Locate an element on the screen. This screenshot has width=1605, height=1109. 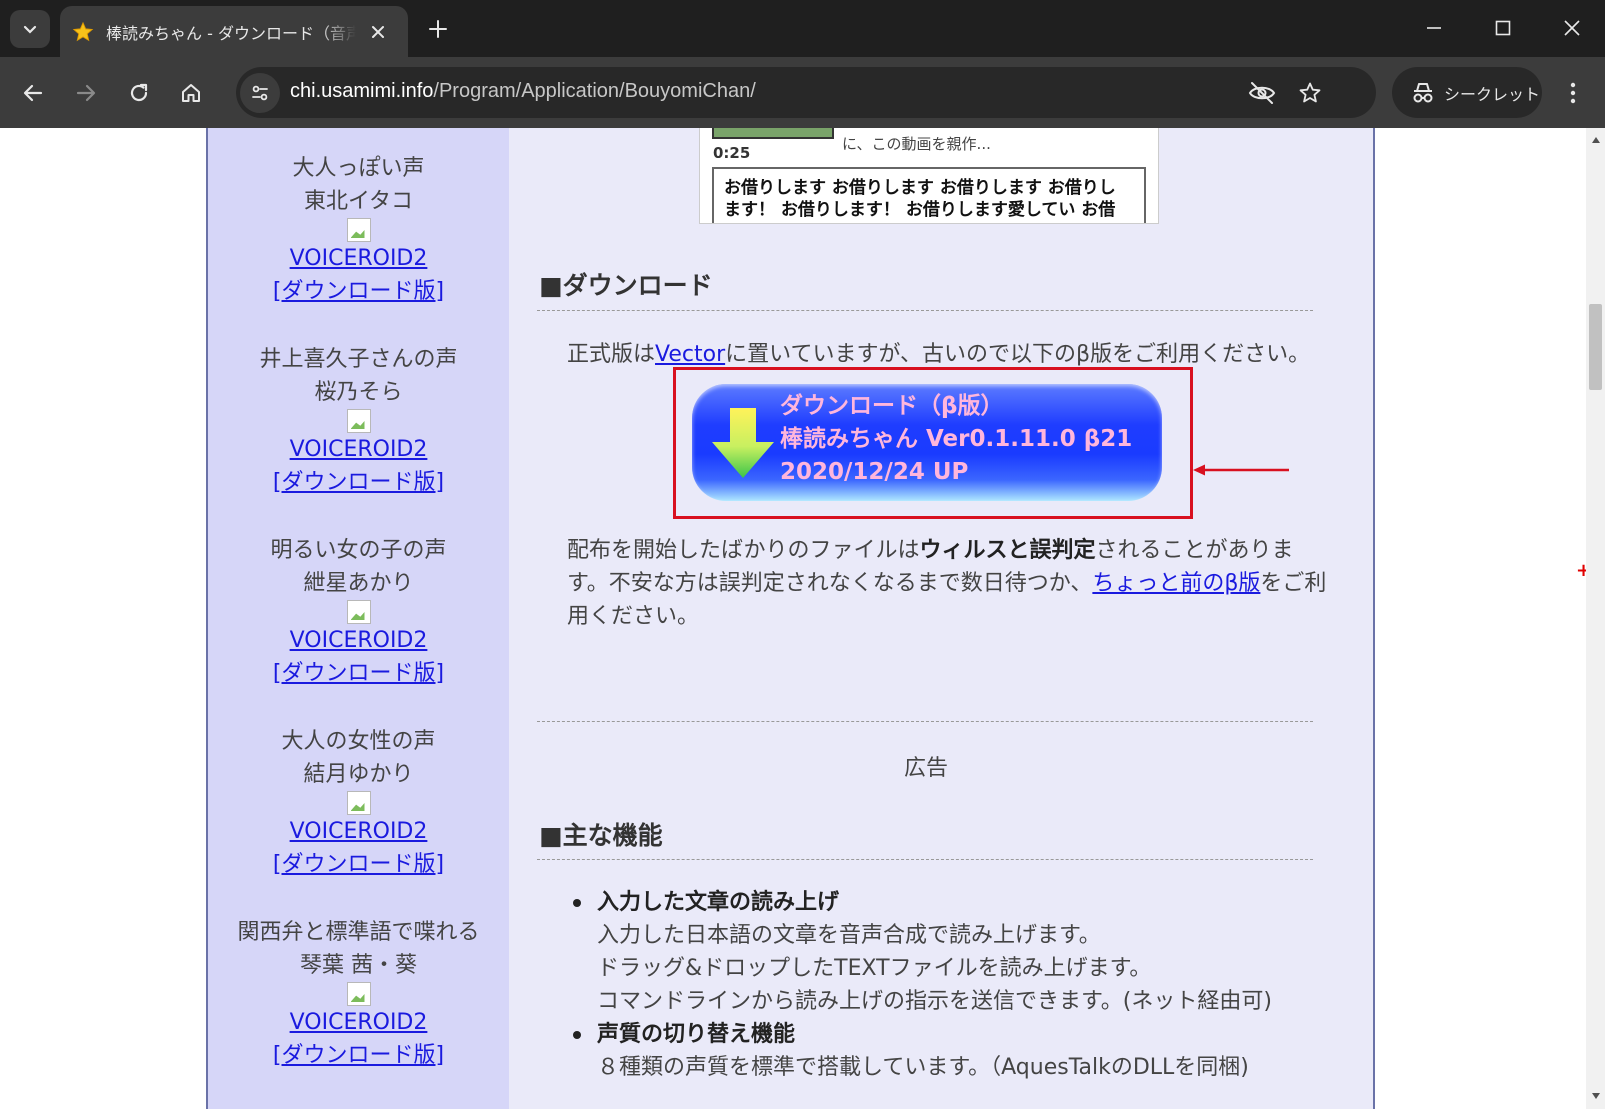
eye-off-icon is located at coordinates (1262, 93).